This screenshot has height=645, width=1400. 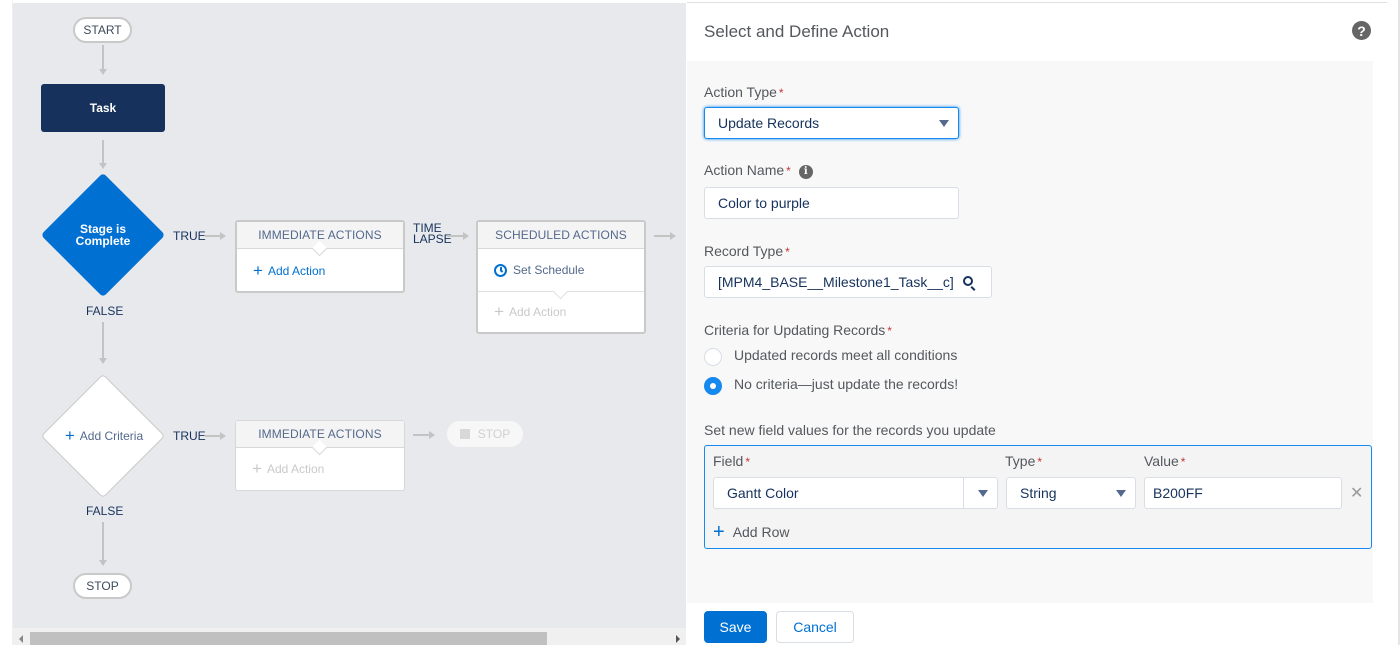 I want to click on value-column-text: Value, so click(x=1161, y=461).